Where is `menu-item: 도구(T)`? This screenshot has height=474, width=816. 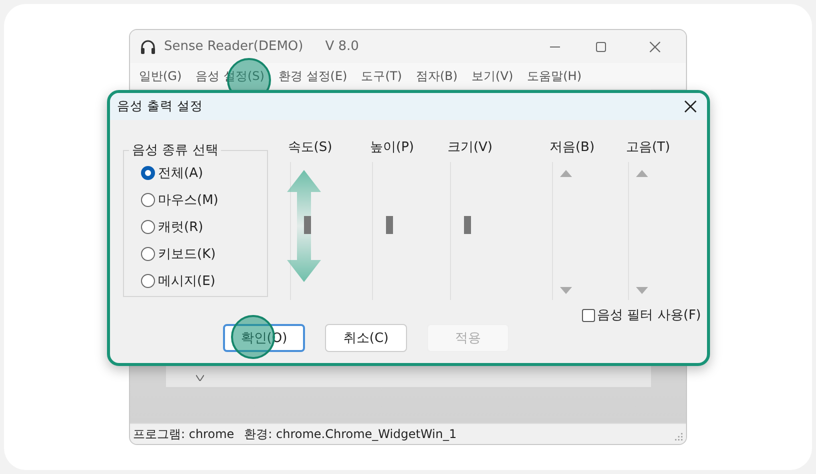 menu-item: 도구(T) is located at coordinates (381, 76).